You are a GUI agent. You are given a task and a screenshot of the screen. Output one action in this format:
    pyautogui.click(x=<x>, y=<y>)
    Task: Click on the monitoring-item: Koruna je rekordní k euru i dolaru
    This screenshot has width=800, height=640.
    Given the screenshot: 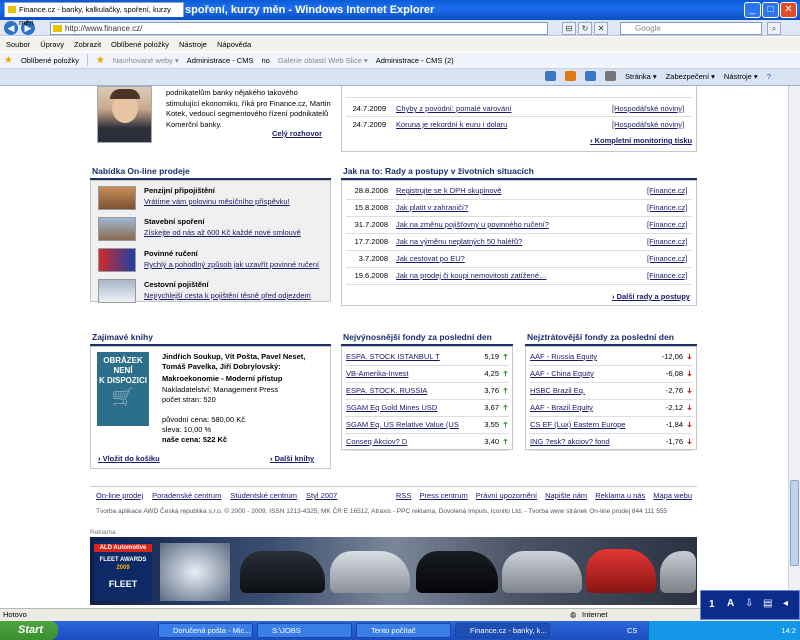 What is the action you would take?
    pyautogui.click(x=451, y=125)
    